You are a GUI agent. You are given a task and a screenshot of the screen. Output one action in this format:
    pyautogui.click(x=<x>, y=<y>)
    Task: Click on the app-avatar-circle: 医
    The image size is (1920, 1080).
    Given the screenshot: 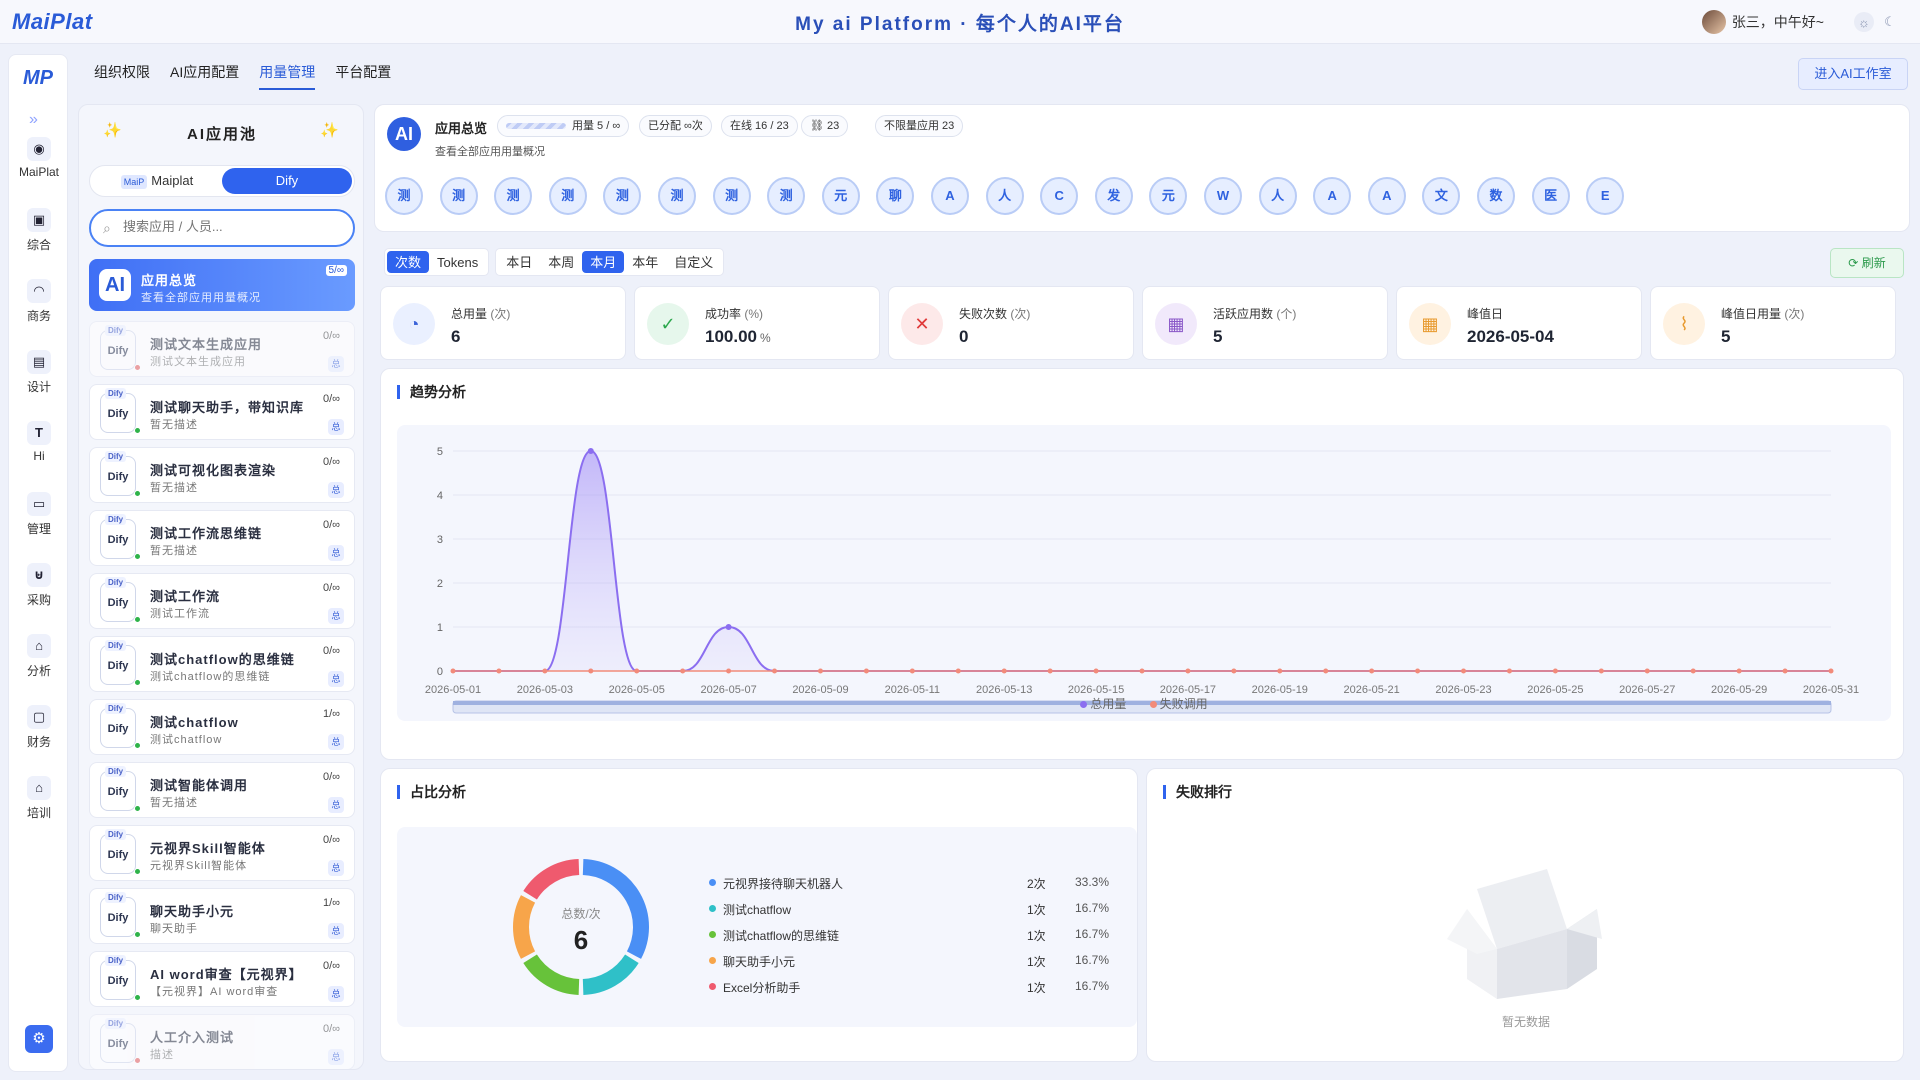 What is the action you would take?
    pyautogui.click(x=1550, y=196)
    